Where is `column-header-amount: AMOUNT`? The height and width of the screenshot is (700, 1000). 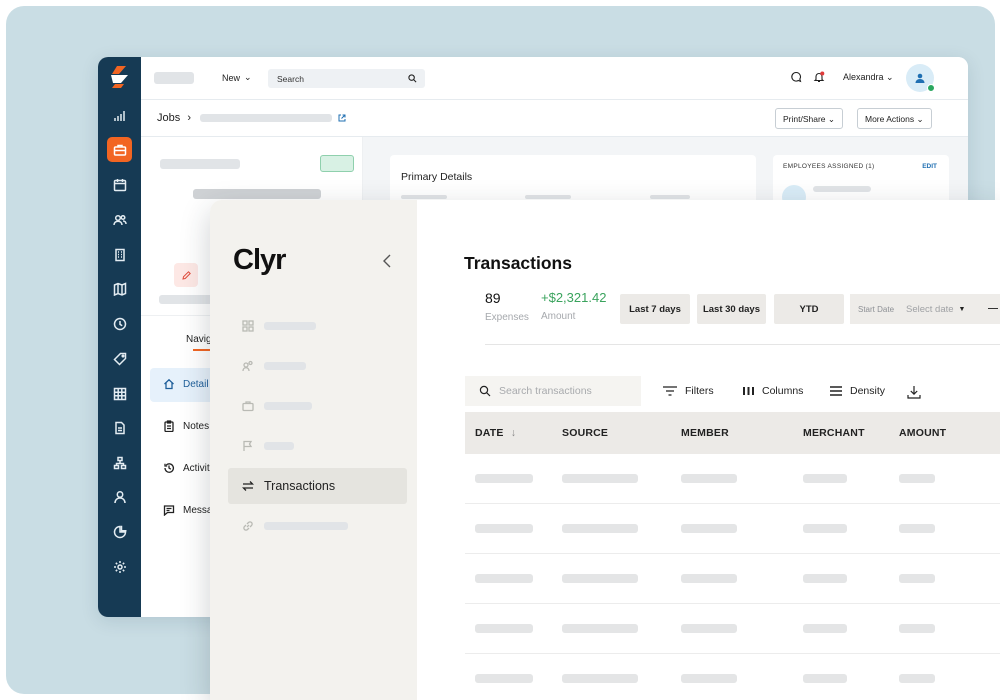
column-header-amount: AMOUNT is located at coordinates (922, 433).